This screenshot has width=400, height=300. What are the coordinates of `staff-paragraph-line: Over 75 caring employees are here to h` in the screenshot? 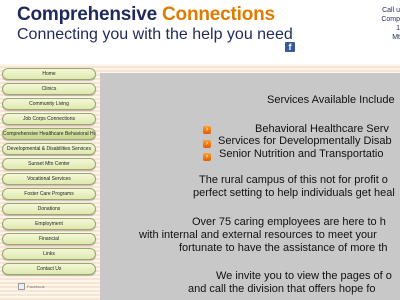 It's located at (289, 222).